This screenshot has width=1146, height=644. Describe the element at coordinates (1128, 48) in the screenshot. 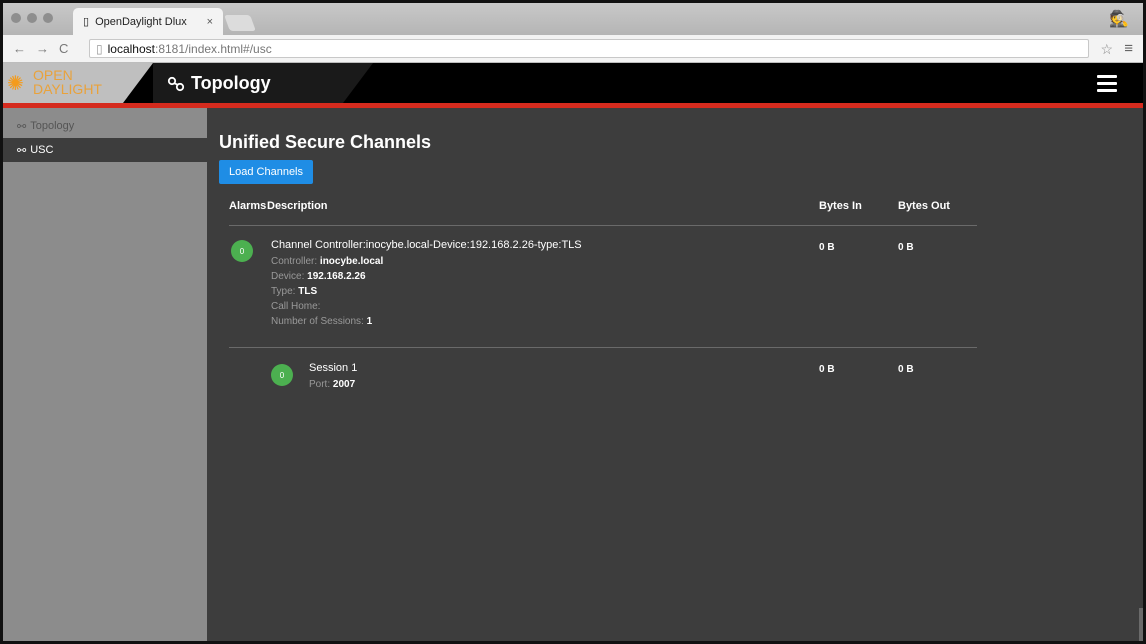

I see `browser-menu-icon: ≡` at that location.